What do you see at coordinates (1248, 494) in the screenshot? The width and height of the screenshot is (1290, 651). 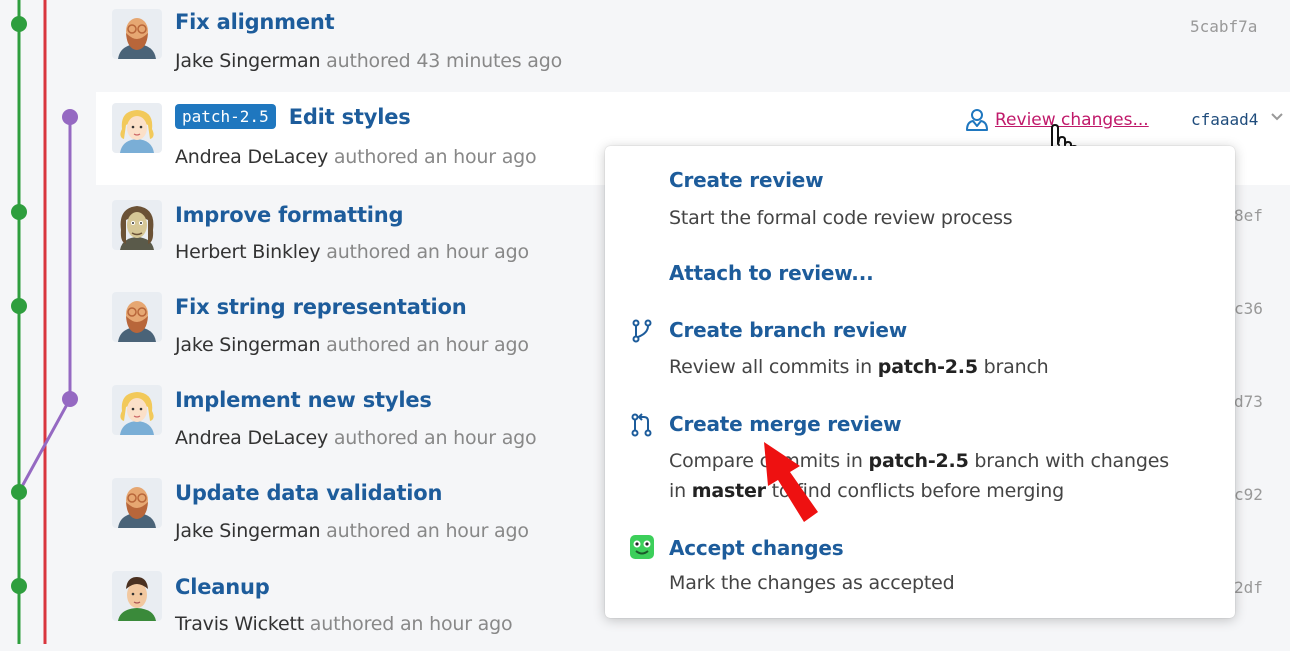 I see `commit-hash: c92` at bounding box center [1248, 494].